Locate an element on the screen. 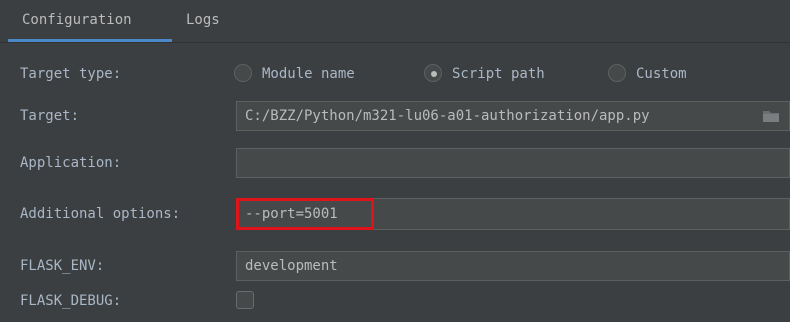 The width and height of the screenshot is (798, 322). tab-configuration: Configuration is located at coordinates (90, 21).